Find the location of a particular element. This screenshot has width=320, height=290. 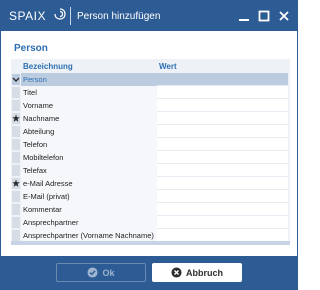

row-label: E-Mail (privat) is located at coordinates (89, 196).